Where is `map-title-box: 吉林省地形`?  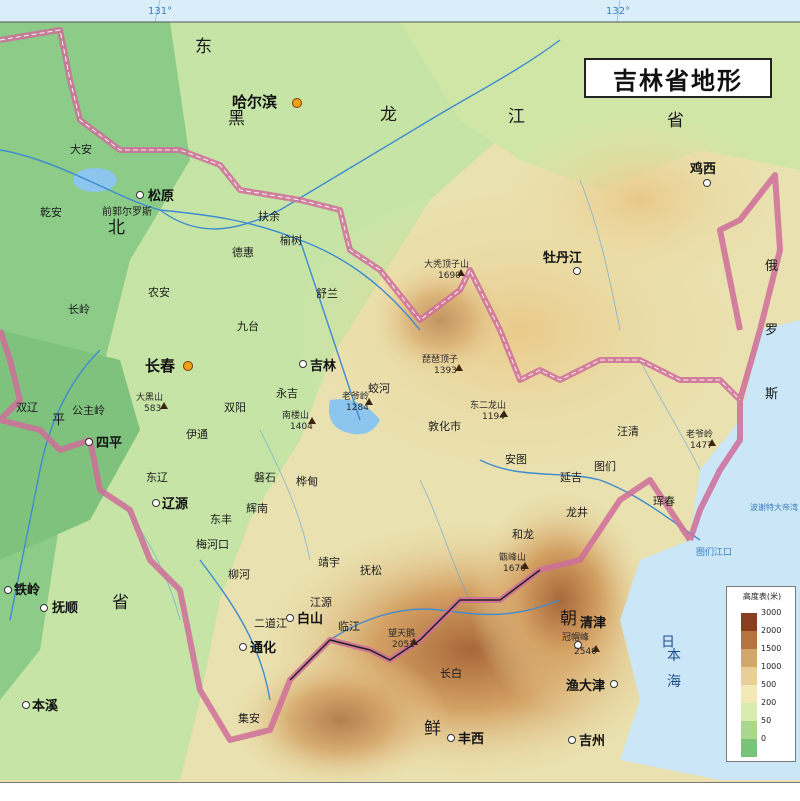 map-title-box: 吉林省地形 is located at coordinates (678, 78).